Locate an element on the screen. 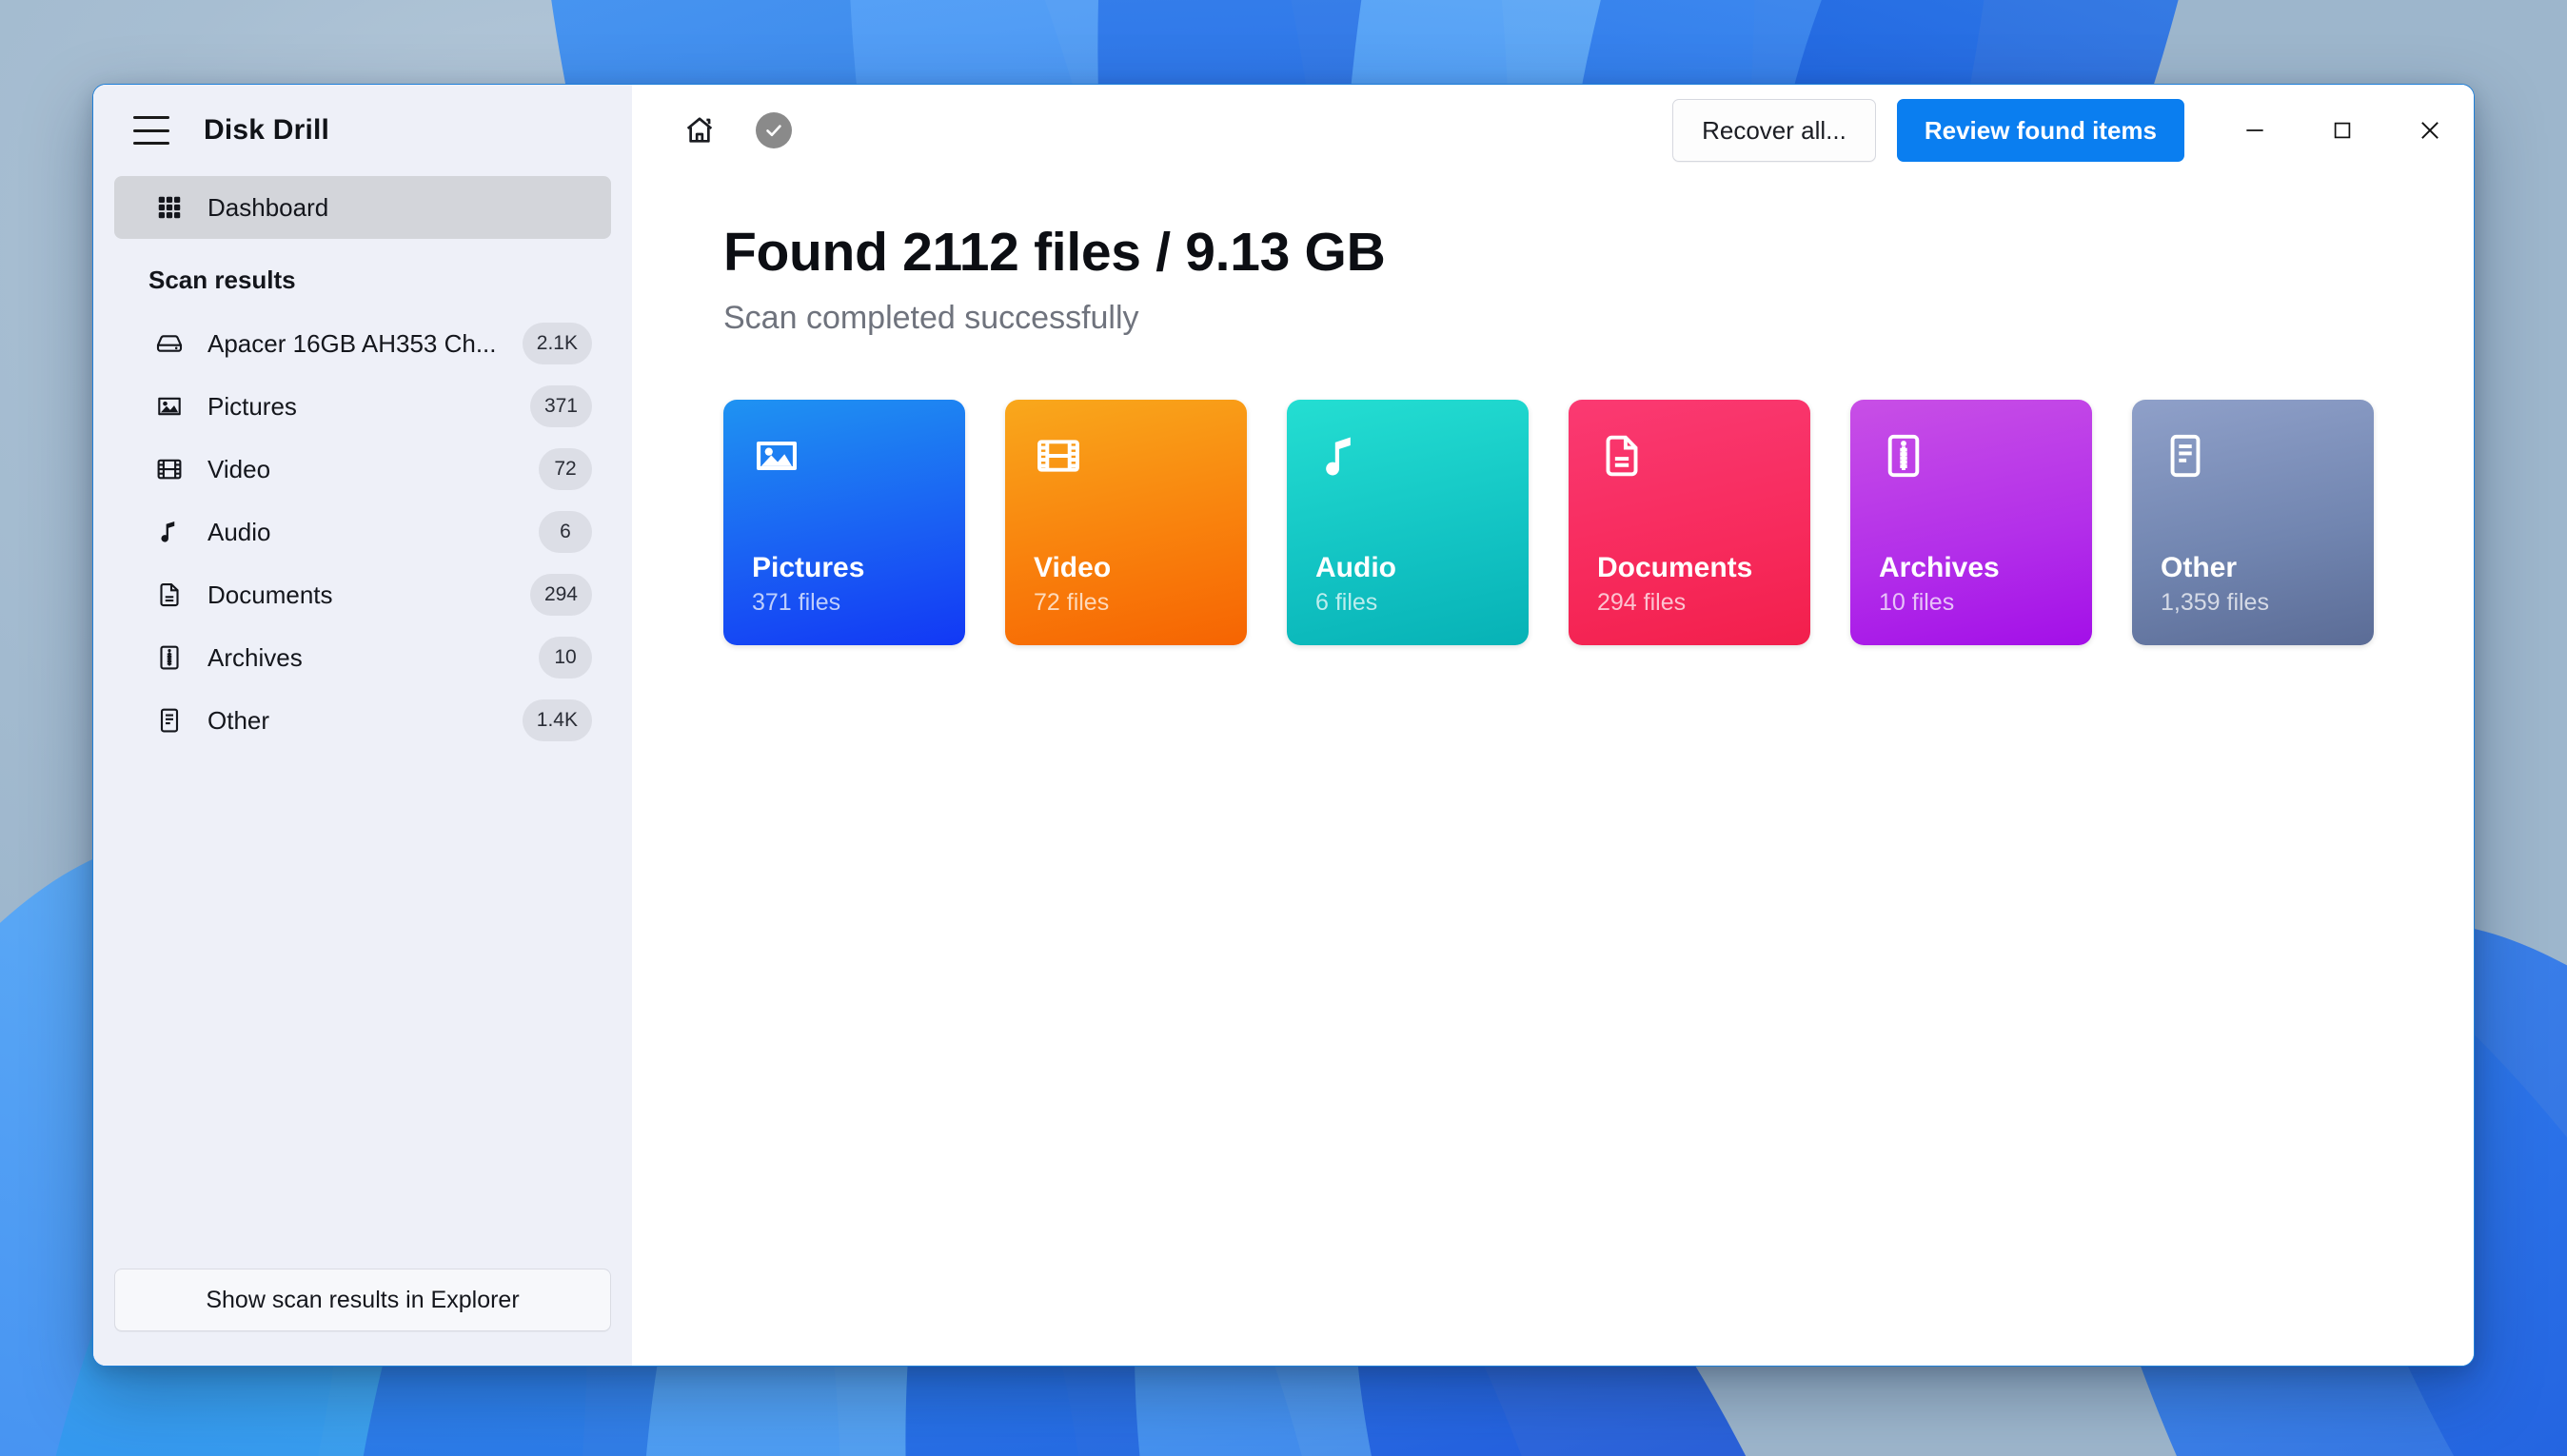  sidebar-item-label: Dashboard is located at coordinates (268, 207).